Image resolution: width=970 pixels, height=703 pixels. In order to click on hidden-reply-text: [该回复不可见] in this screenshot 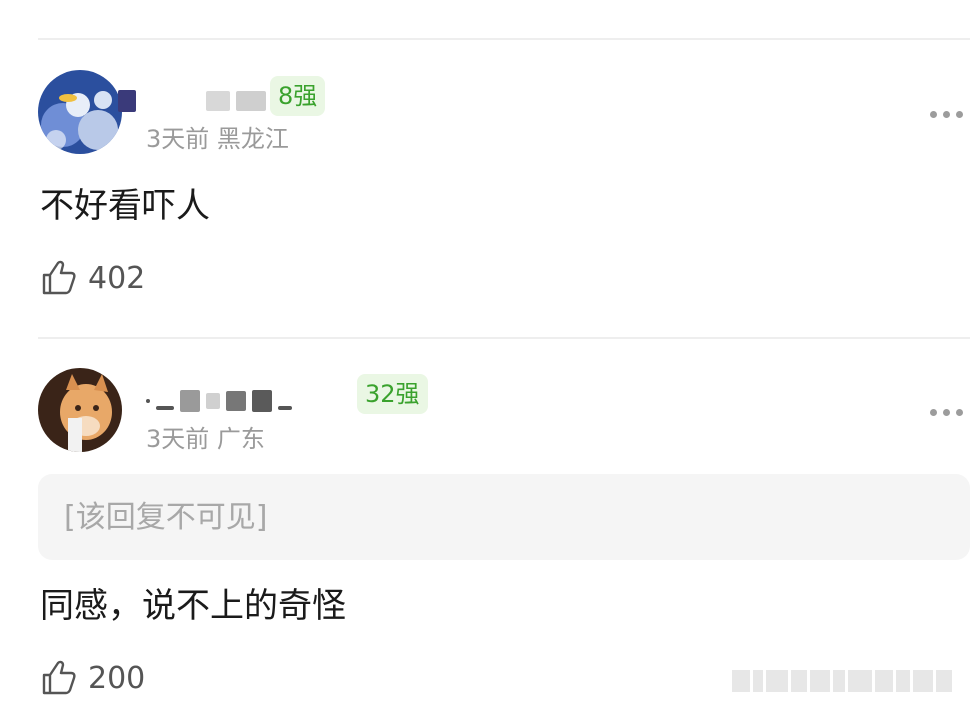, I will do `click(166, 517)`.